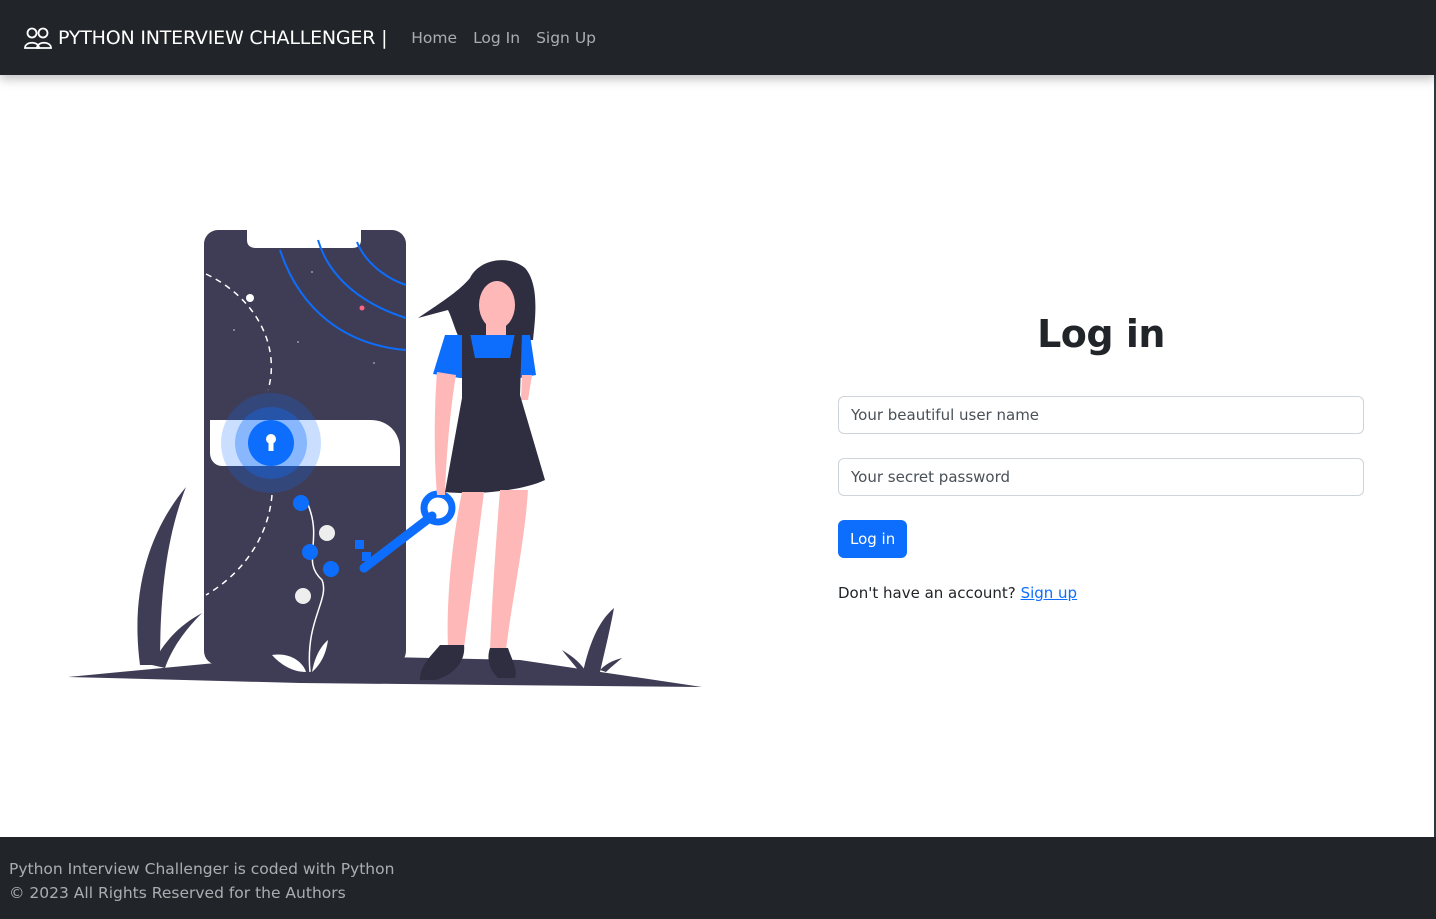 Image resolution: width=1436 pixels, height=919 pixels. What do you see at coordinates (566, 38) in the screenshot?
I see `nav-link-signup: Sign Up` at bounding box center [566, 38].